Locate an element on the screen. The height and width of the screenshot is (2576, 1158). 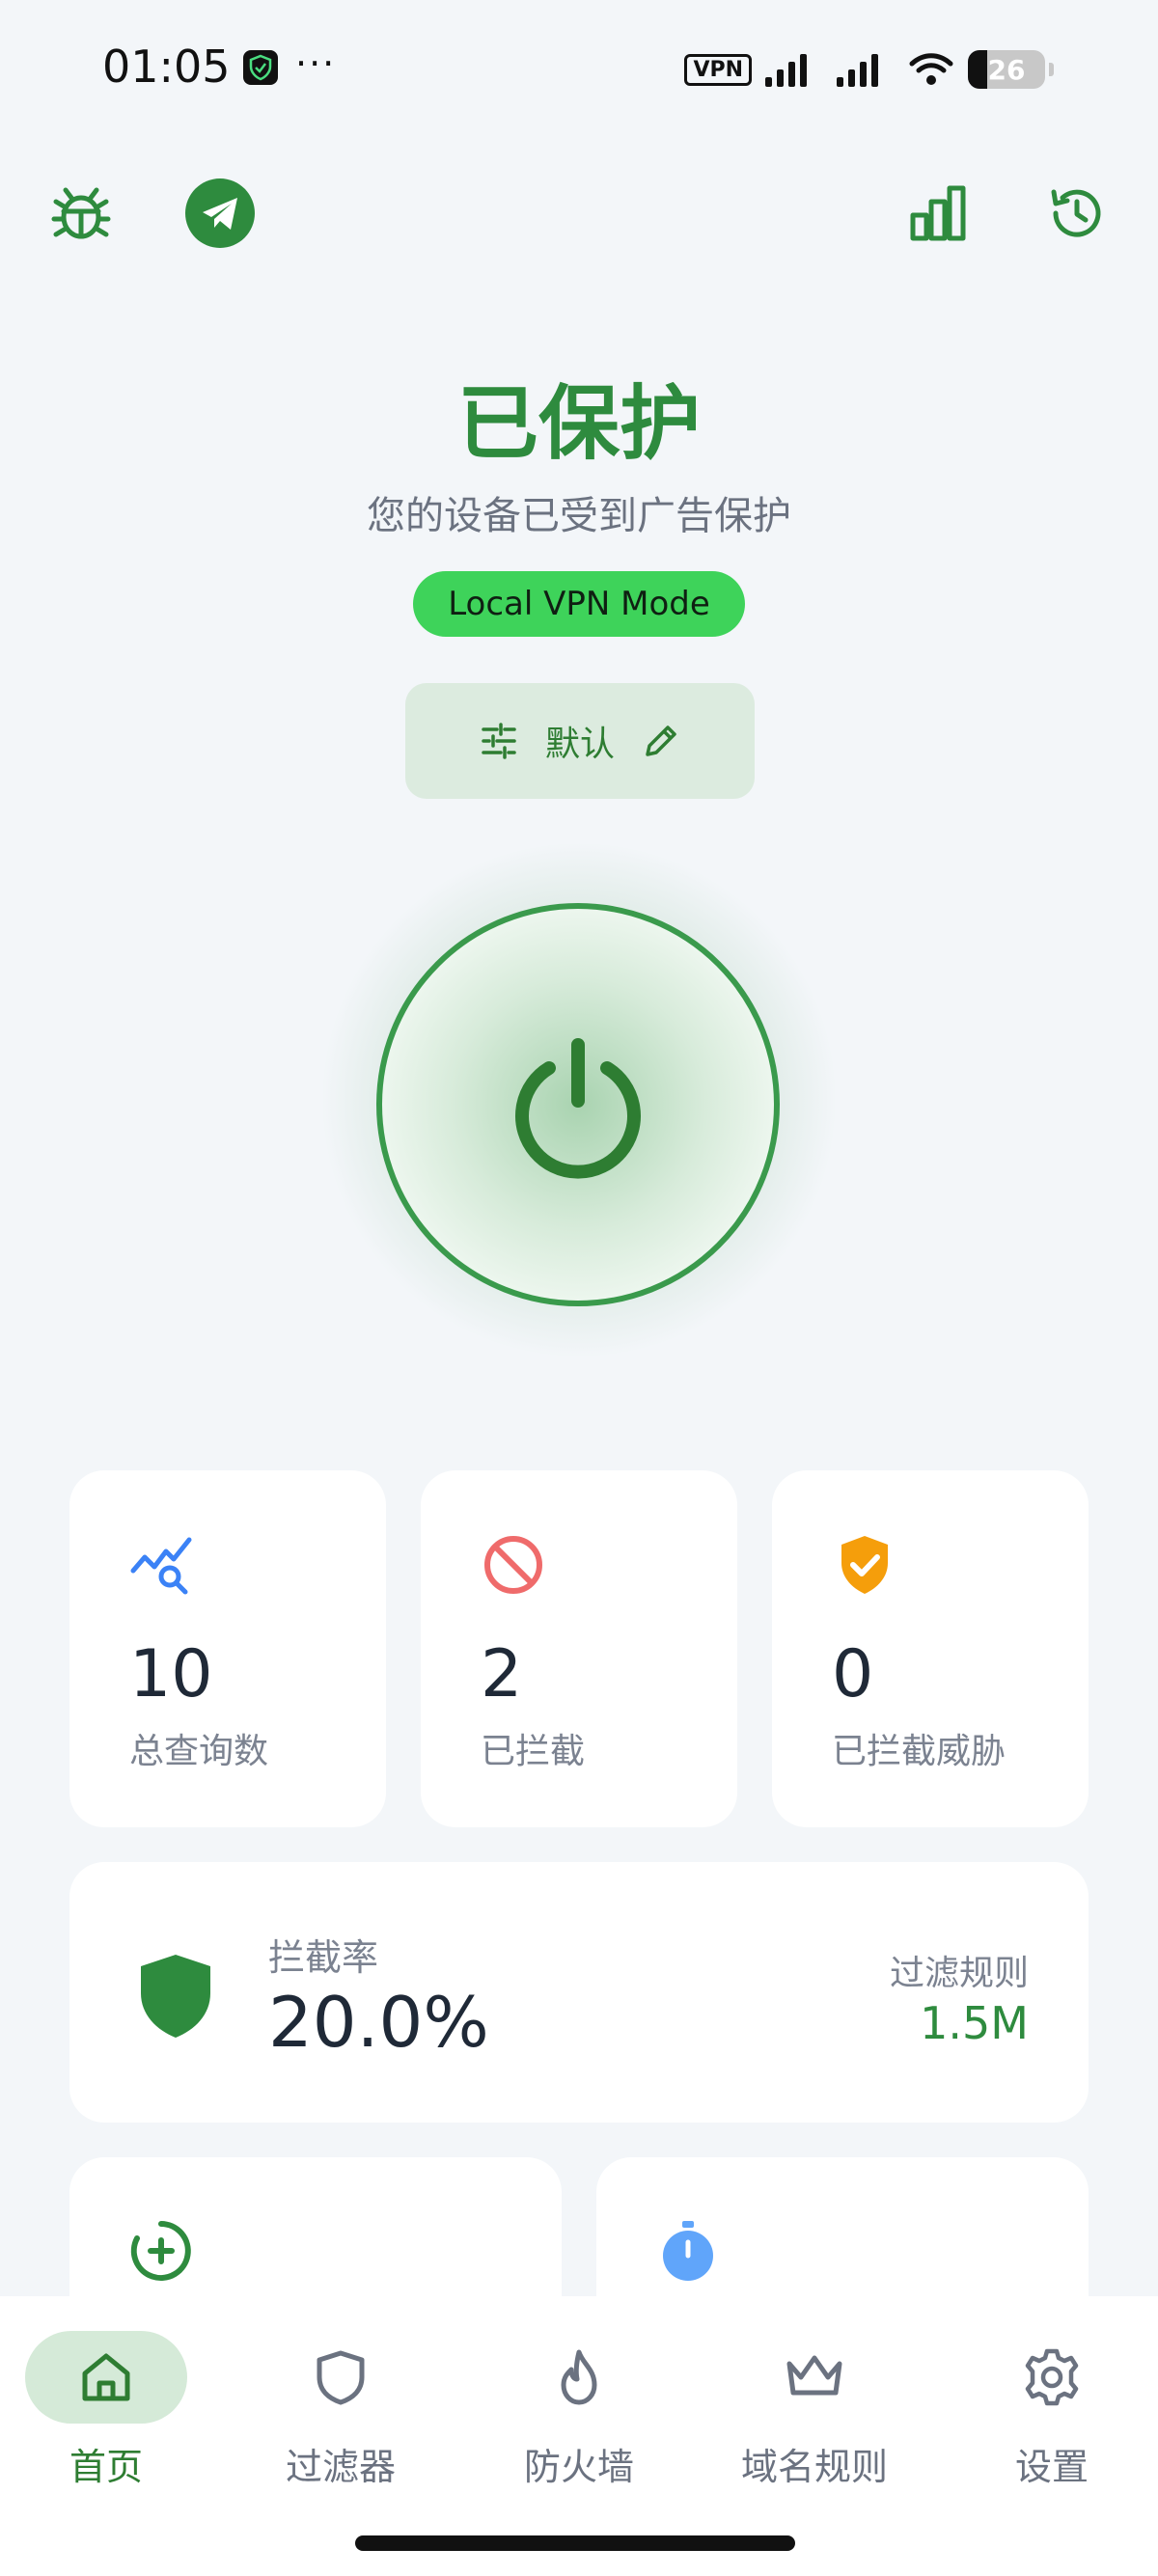
filter-rules-value: 1.5M is located at coordinates (974, 2023).